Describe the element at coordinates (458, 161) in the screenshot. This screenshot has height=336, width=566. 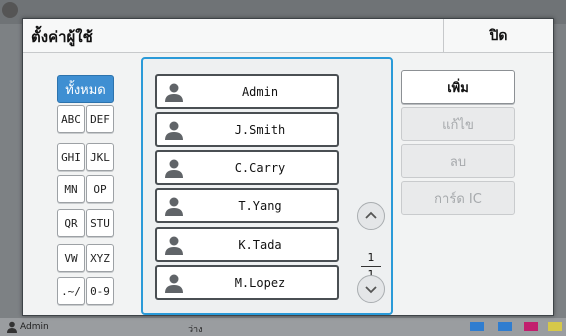
I see `delete-user-button: ลบ` at that location.